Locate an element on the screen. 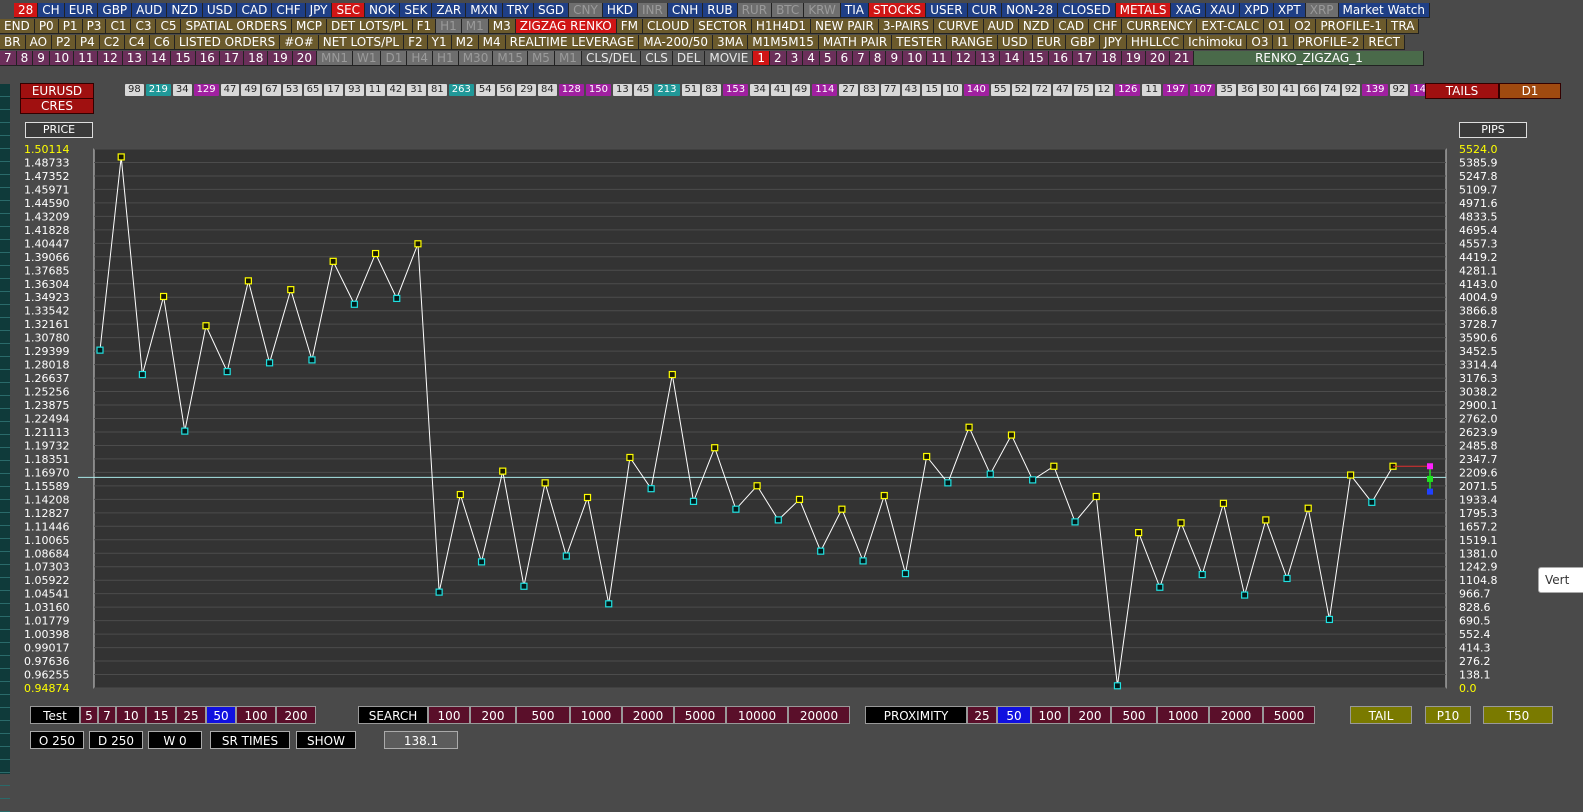 The image size is (1583, 812). pips-tick-label: 1519.1 is located at coordinates (1478, 540).